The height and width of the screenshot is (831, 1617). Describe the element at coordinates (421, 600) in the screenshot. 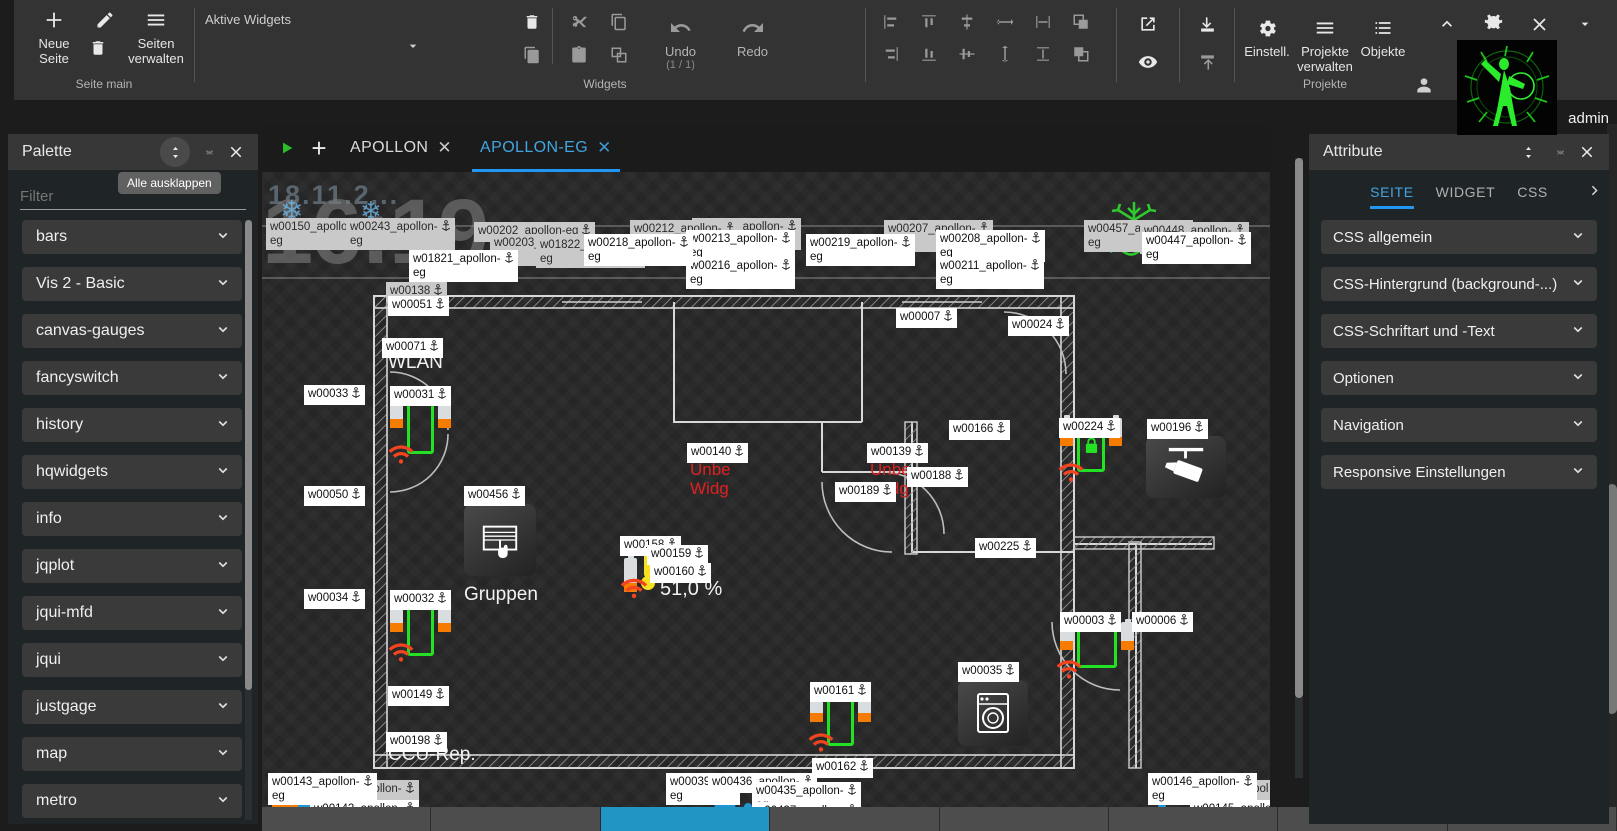

I see `widget-name-chip: w00032` at that location.